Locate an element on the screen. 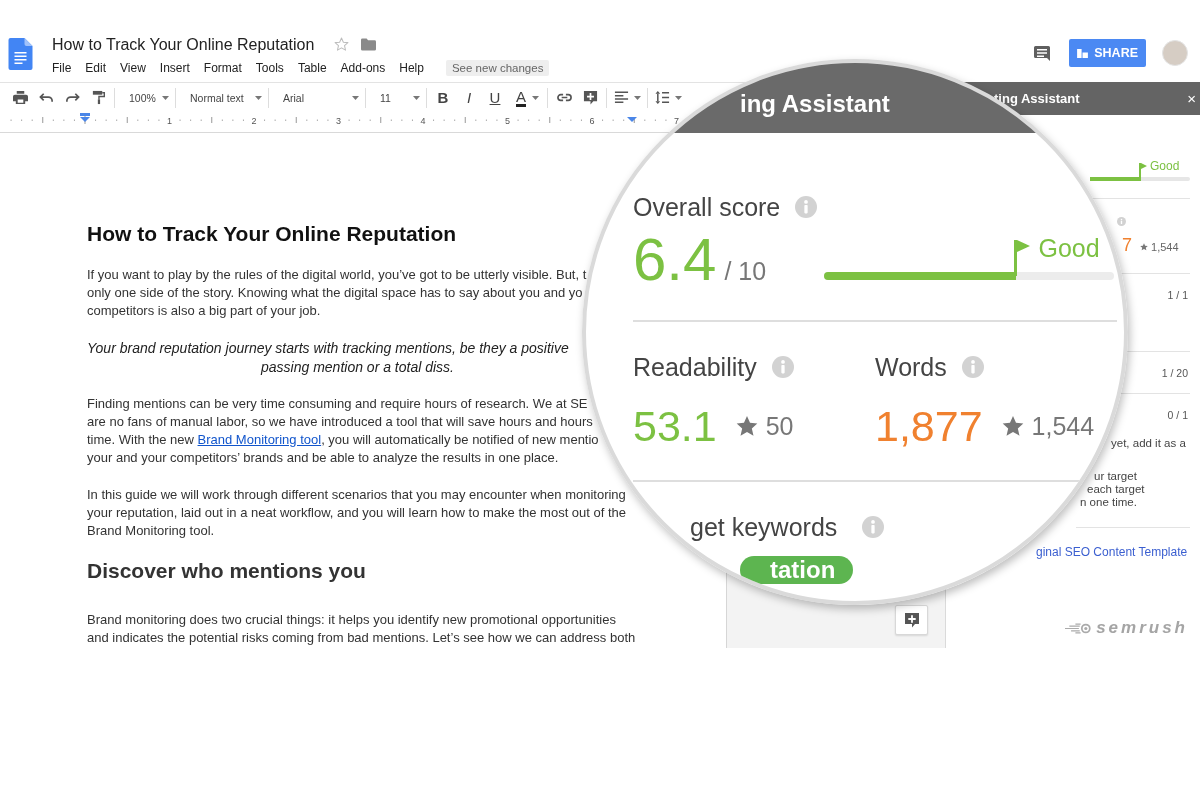 This screenshot has width=1200, height=800. style-dropdown: Normal text is located at coordinates (223, 97).